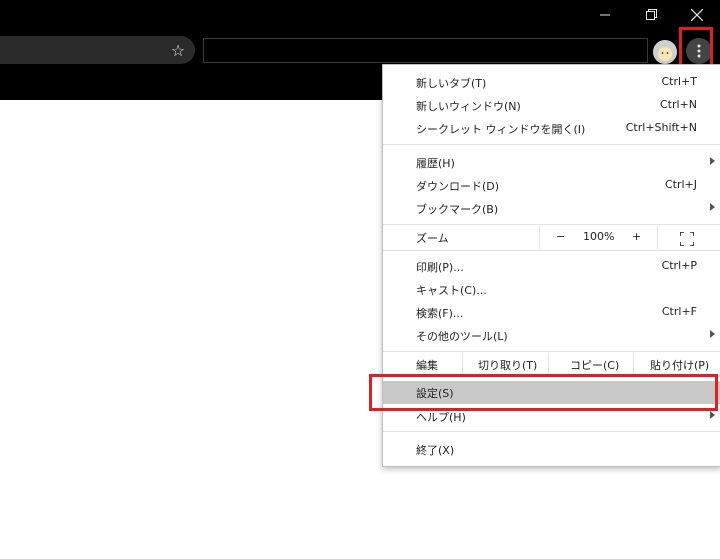 The image size is (720, 559). I want to click on fullscreen-icon, so click(687, 239).